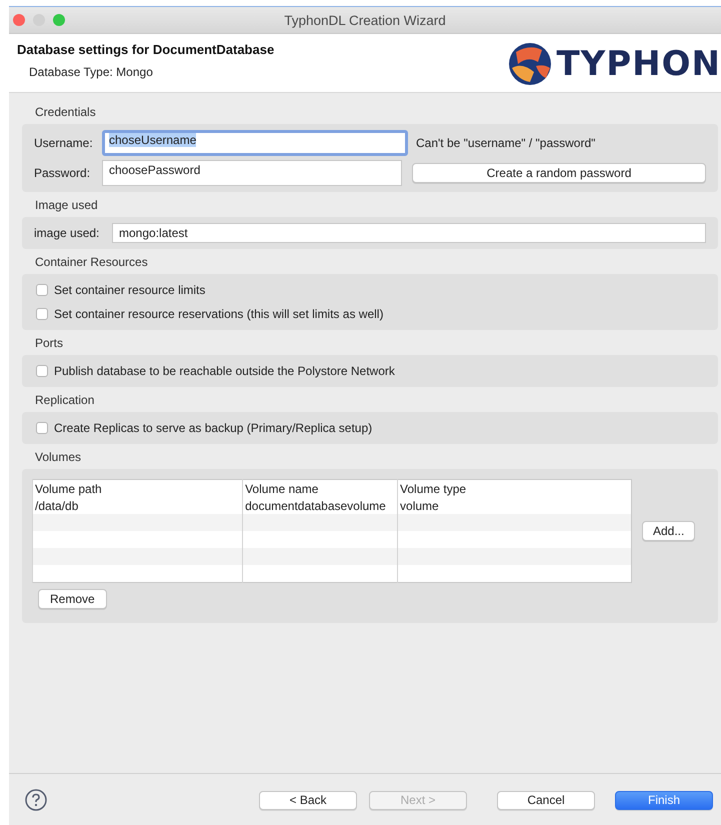  I want to click on text-field: choosePassword, so click(252, 173).